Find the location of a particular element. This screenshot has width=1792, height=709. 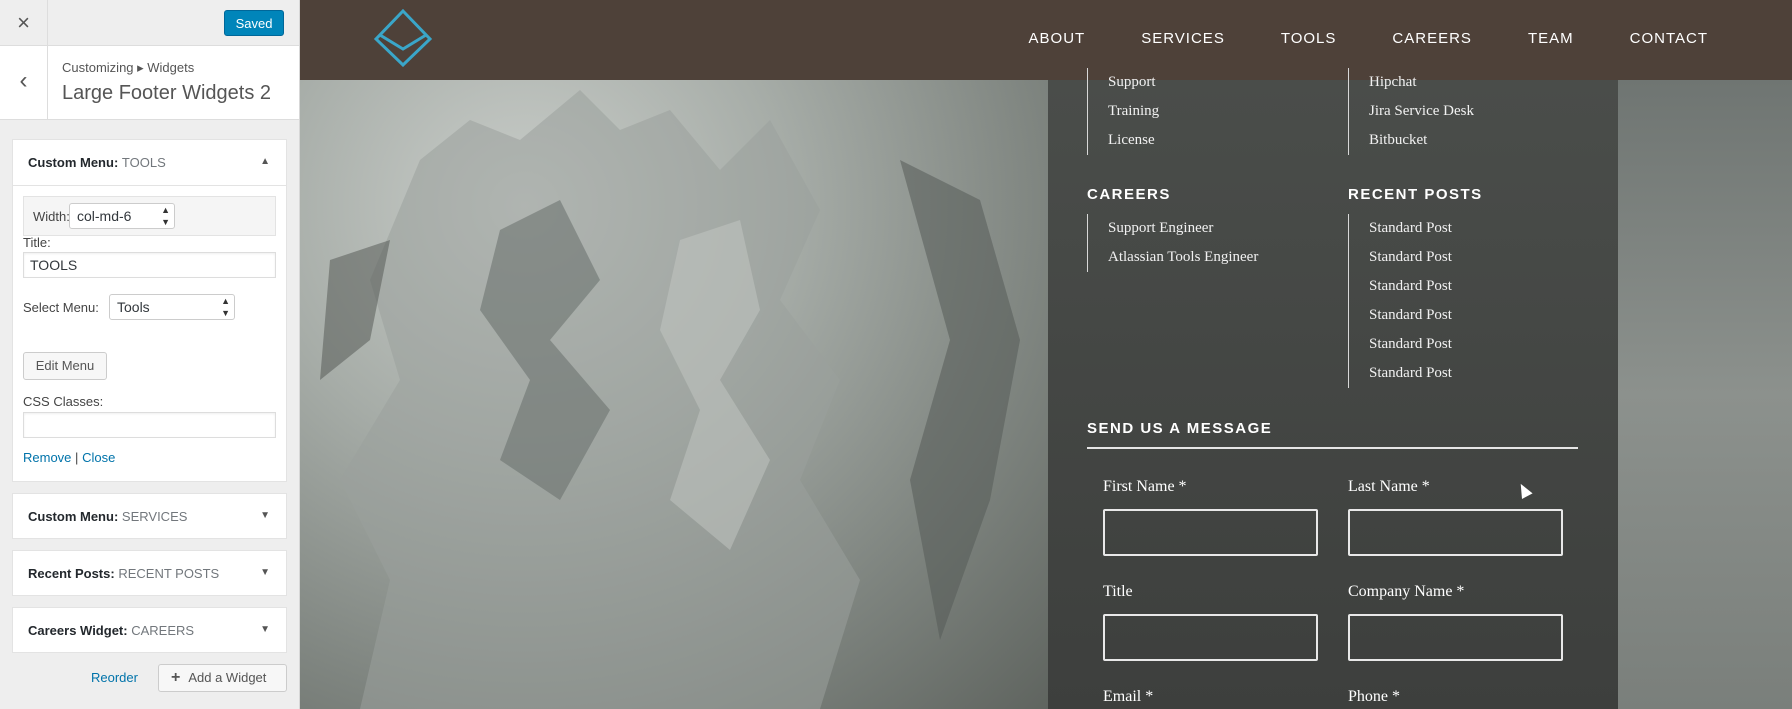

careers-heading: CAREERS is located at coordinates (1129, 194).